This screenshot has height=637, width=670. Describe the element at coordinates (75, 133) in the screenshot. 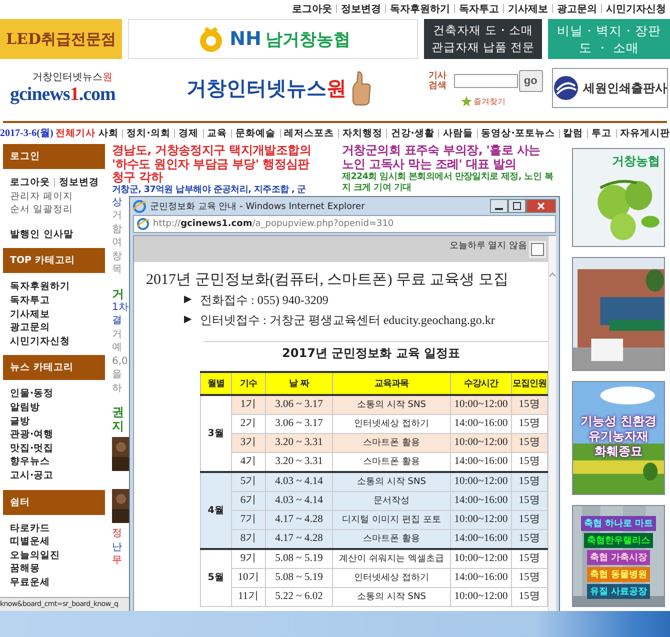

I see `nav-link: 전체기사` at that location.